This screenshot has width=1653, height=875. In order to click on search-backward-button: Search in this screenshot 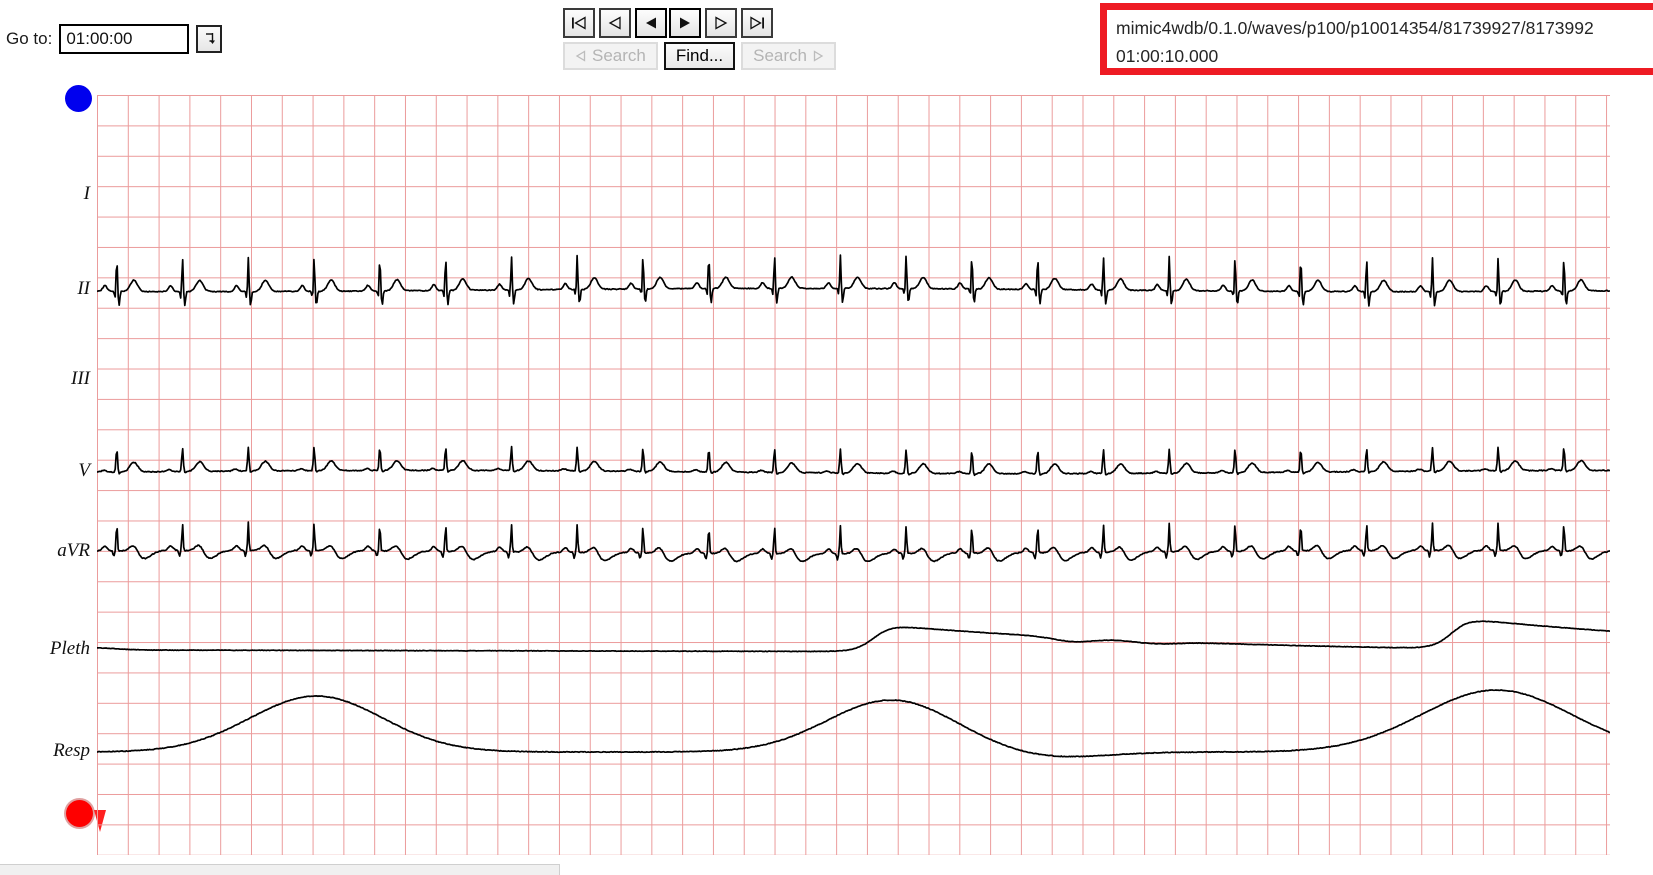, I will do `click(610, 56)`.